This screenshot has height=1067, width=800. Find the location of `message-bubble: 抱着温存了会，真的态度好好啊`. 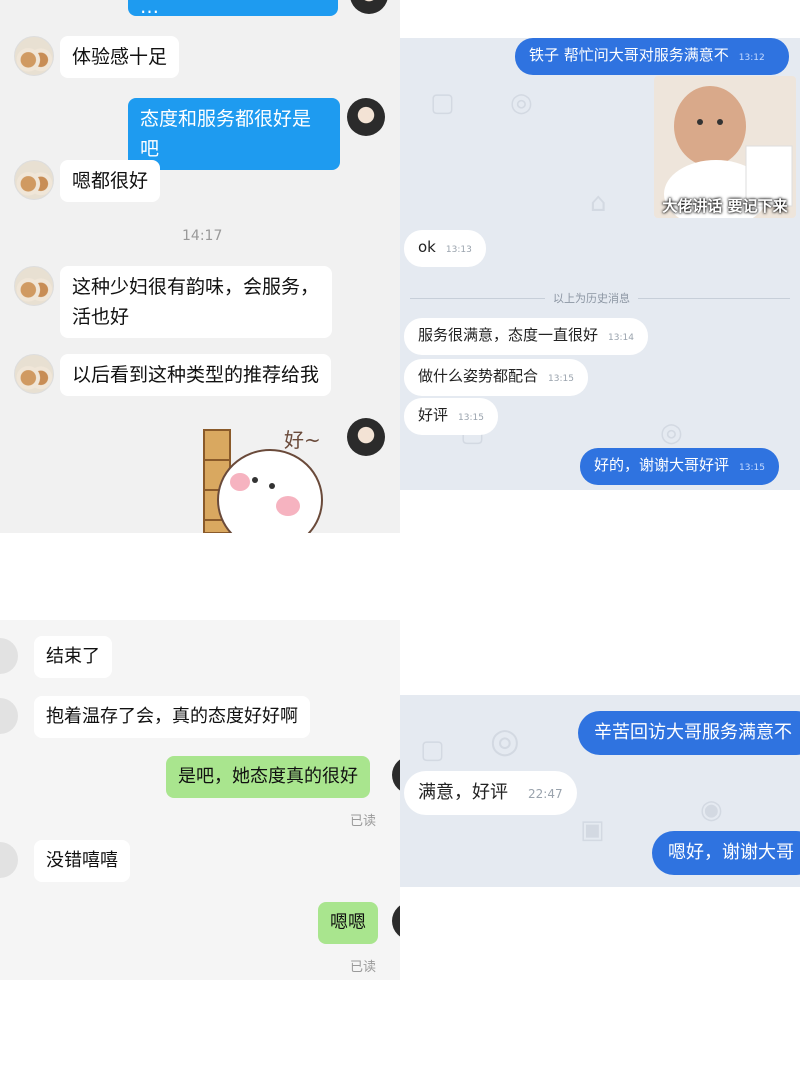

message-bubble: 抱着温存了会，真的态度好好啊 is located at coordinates (172, 717).